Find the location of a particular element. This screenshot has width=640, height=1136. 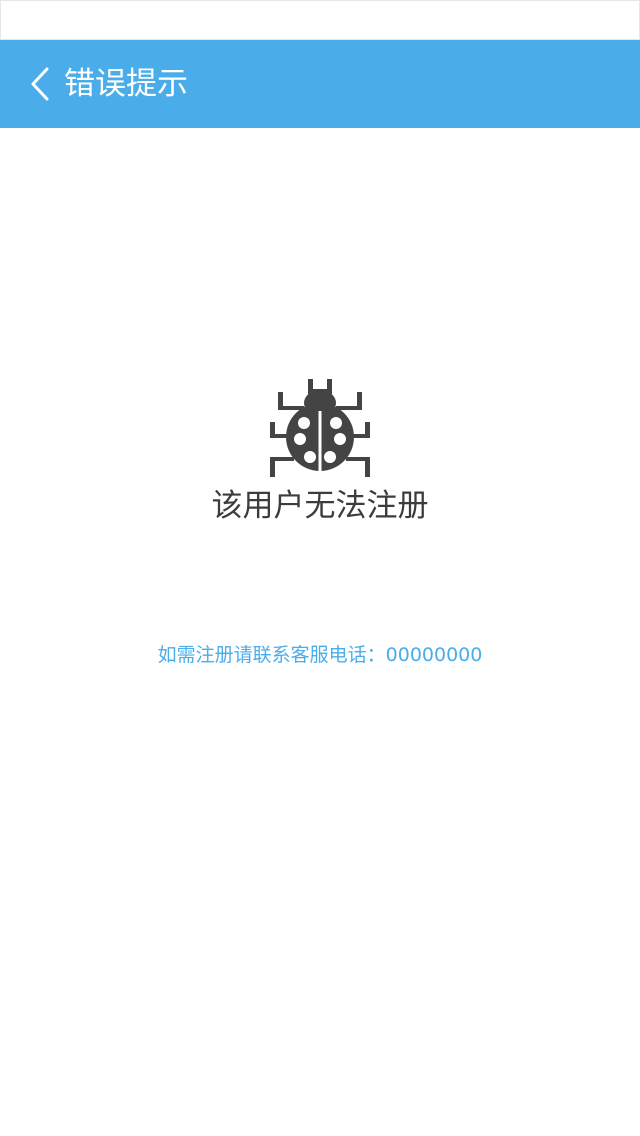

nav-bar: 错误提示 is located at coordinates (320, 84).